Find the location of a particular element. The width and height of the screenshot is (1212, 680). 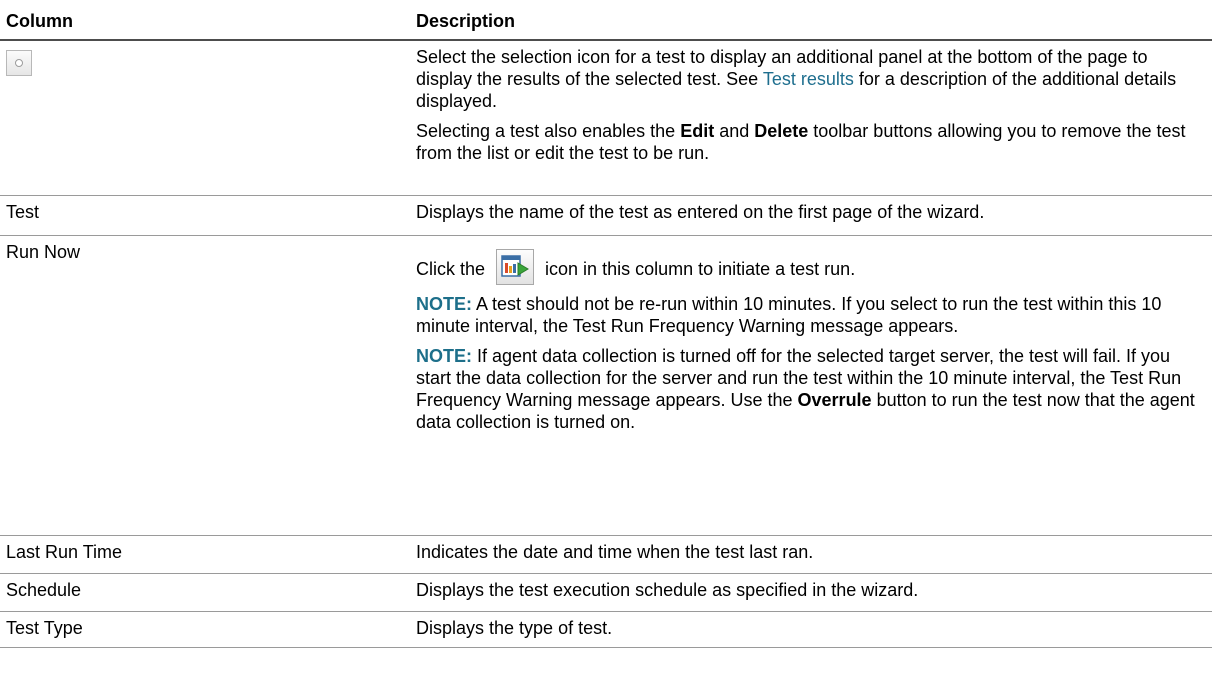

overrule-label: Overrule is located at coordinates (834, 399).